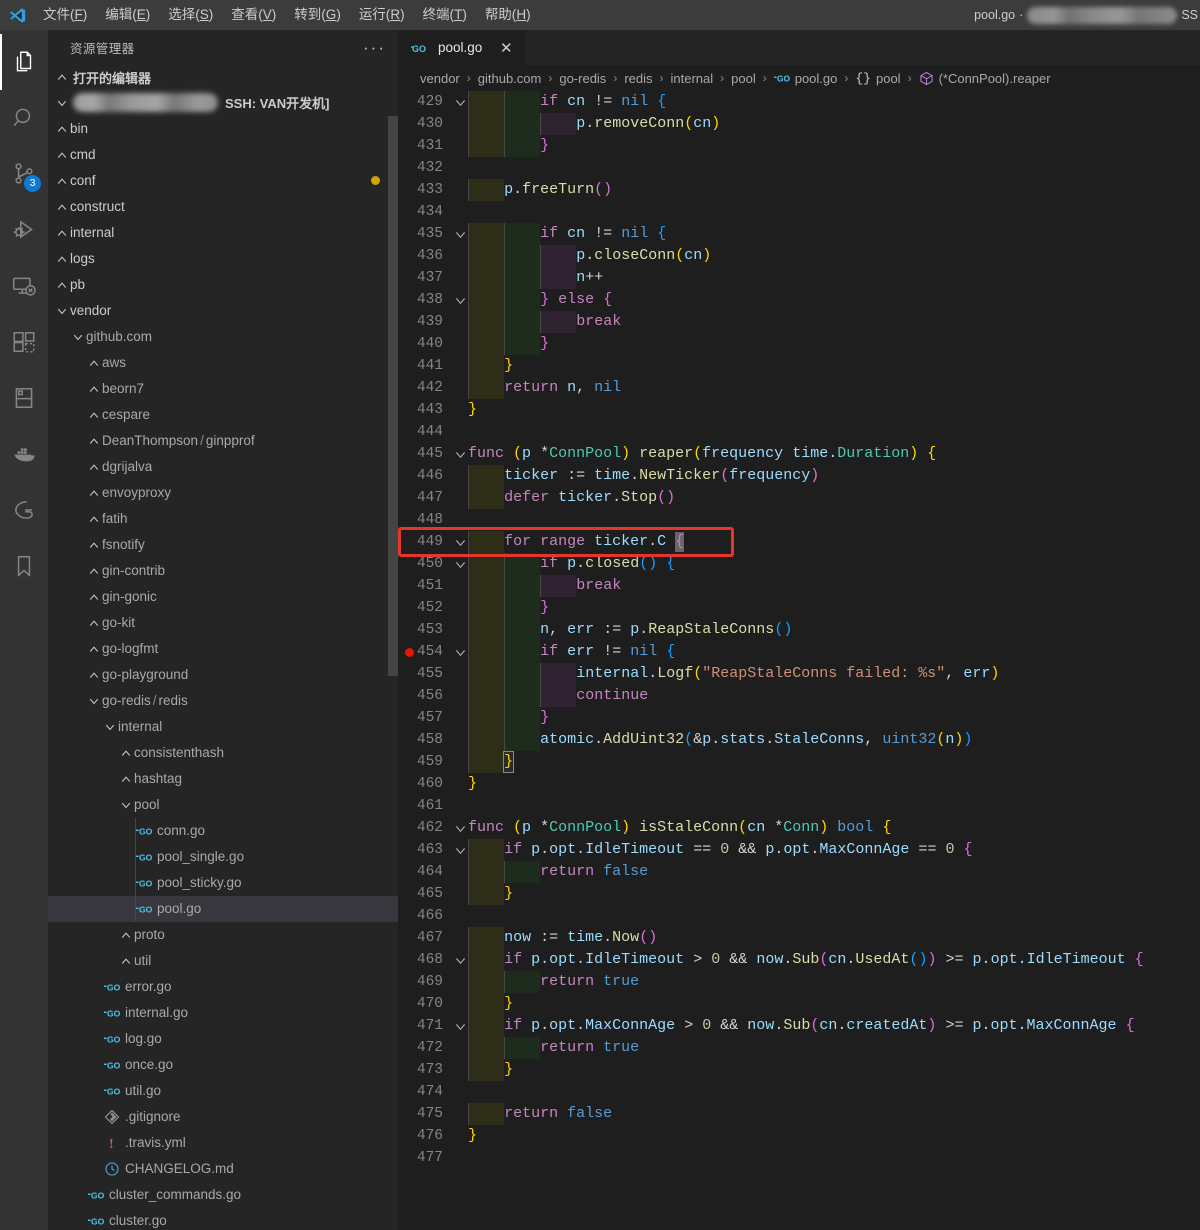 The image size is (1200, 1230). What do you see at coordinates (24, 398) in the screenshot?
I see `activity-bar-item-database` at bounding box center [24, 398].